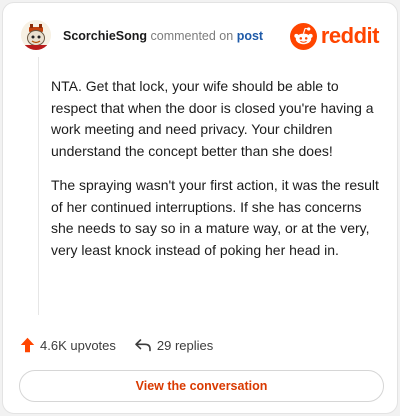 The width and height of the screenshot is (400, 416). Describe the element at coordinates (143, 345) in the screenshot. I see `reply-arrow-icon` at that location.